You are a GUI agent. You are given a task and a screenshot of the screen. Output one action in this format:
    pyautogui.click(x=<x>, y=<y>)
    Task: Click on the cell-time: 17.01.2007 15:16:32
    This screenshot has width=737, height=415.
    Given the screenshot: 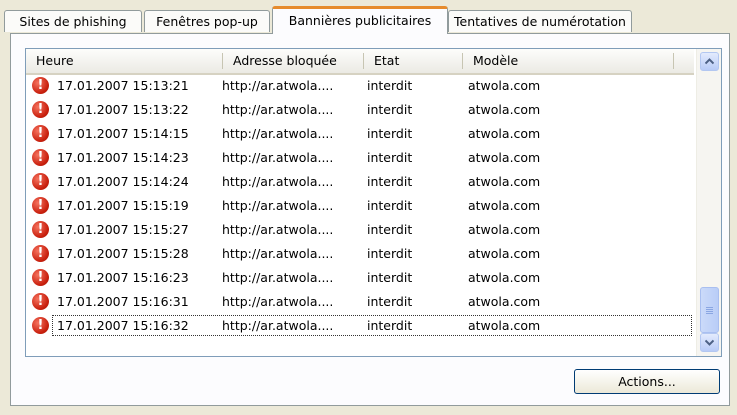 What is the action you would take?
    pyautogui.click(x=123, y=325)
    